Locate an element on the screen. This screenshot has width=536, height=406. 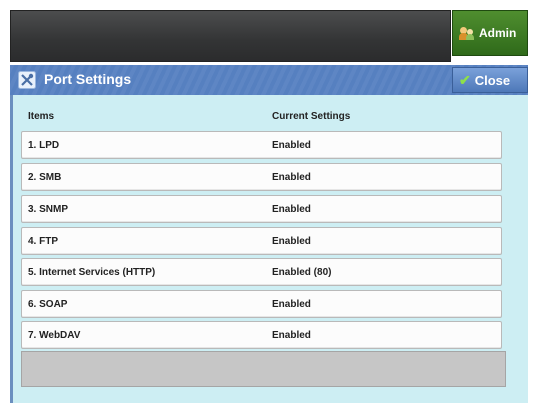
column-header-items: Items is located at coordinates (41, 116).